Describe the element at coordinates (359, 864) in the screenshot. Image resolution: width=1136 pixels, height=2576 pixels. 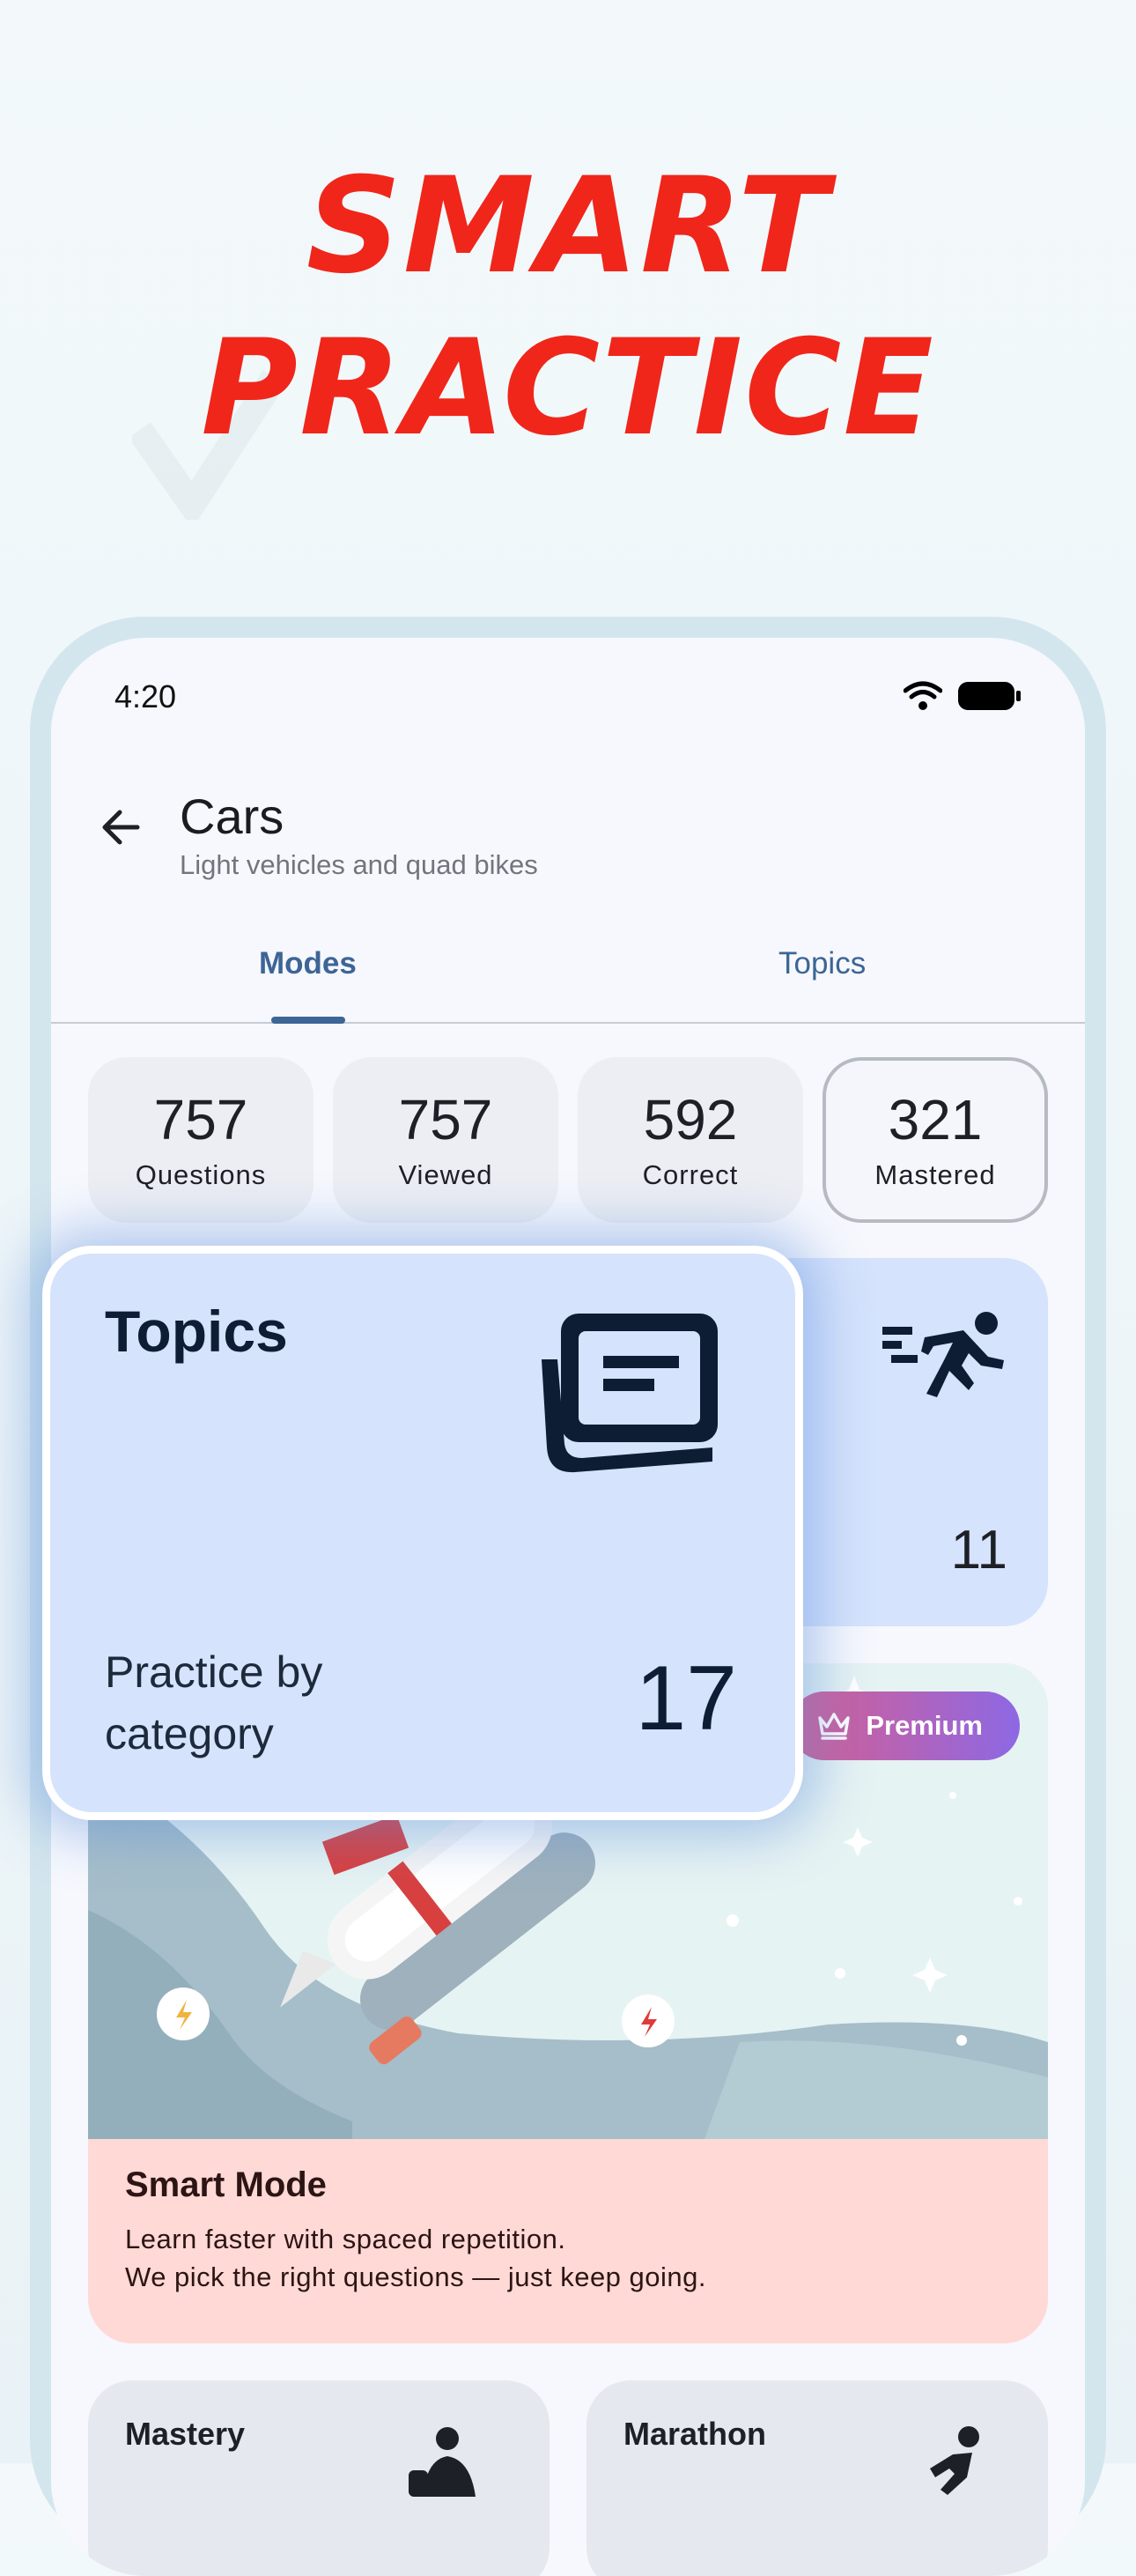
I see `page-subtitle: Light vehicles and quad bikes` at that location.